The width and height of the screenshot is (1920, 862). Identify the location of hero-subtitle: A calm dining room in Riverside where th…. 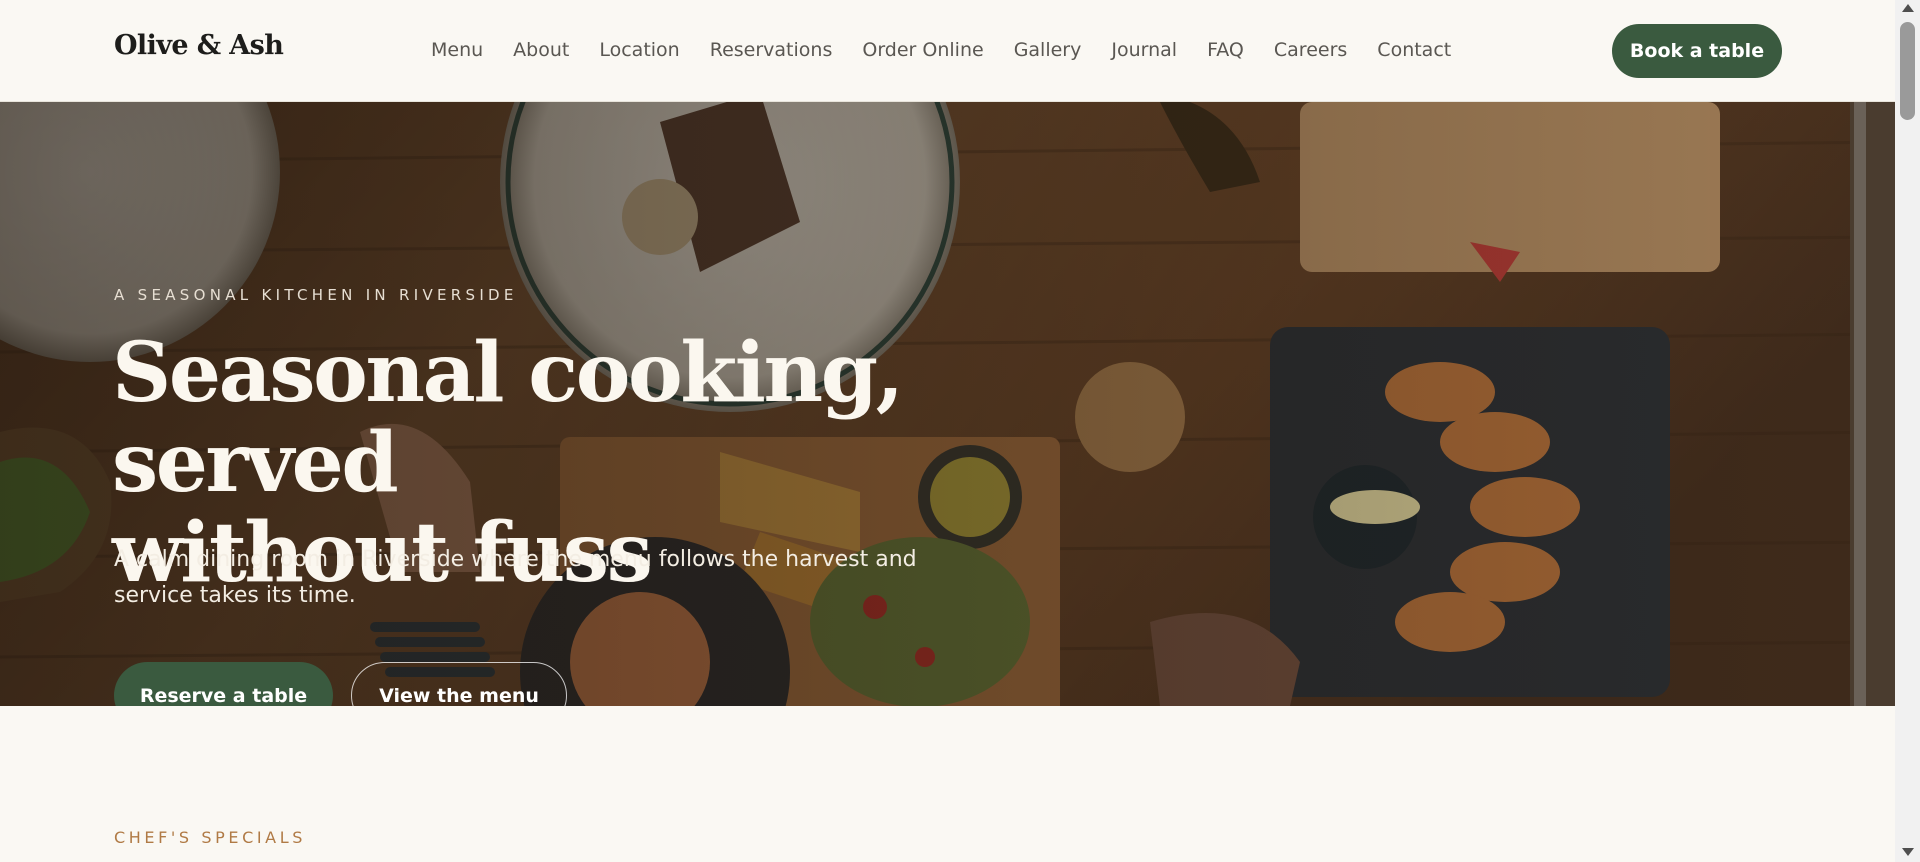
(515, 577).